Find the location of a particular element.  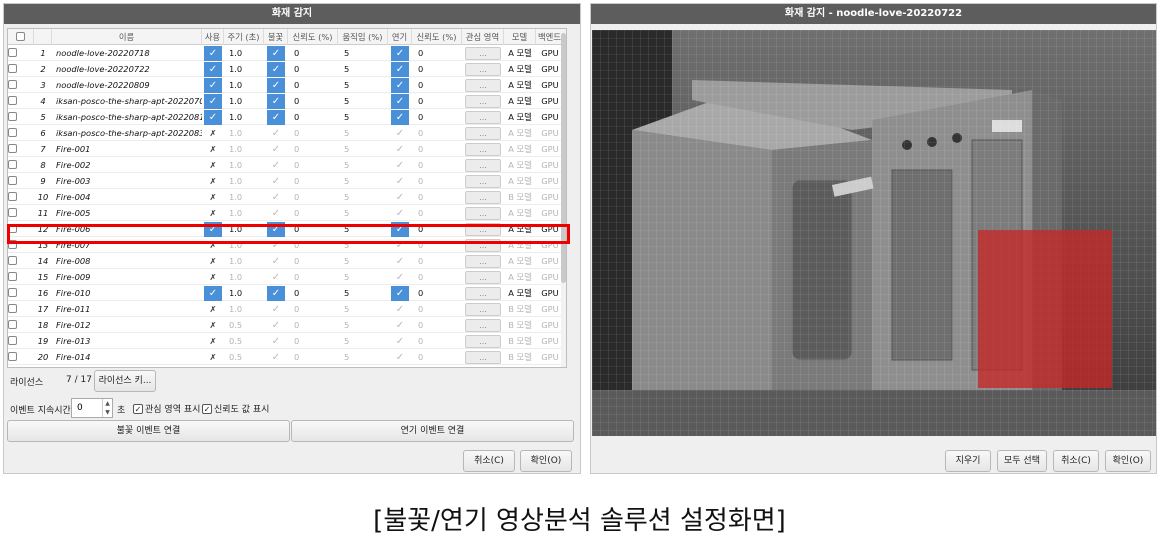

table-row: 19 Fire-013 ✗ 0.5 ✓ 0 5 ✓ 0... B 모델 GPU is located at coordinates (286, 341).